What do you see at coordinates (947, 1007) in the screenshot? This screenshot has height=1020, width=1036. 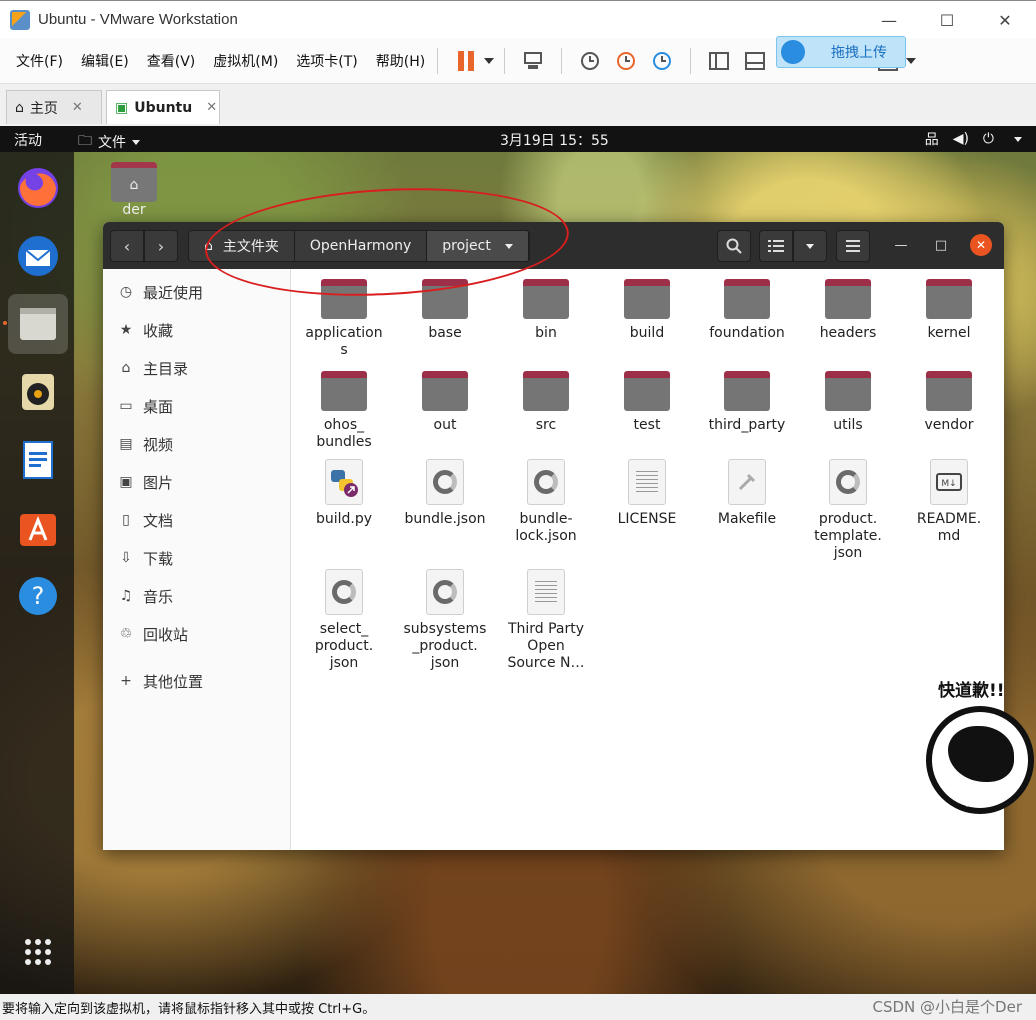 I see `watermark: CSDN @小白是个Der` at bounding box center [947, 1007].